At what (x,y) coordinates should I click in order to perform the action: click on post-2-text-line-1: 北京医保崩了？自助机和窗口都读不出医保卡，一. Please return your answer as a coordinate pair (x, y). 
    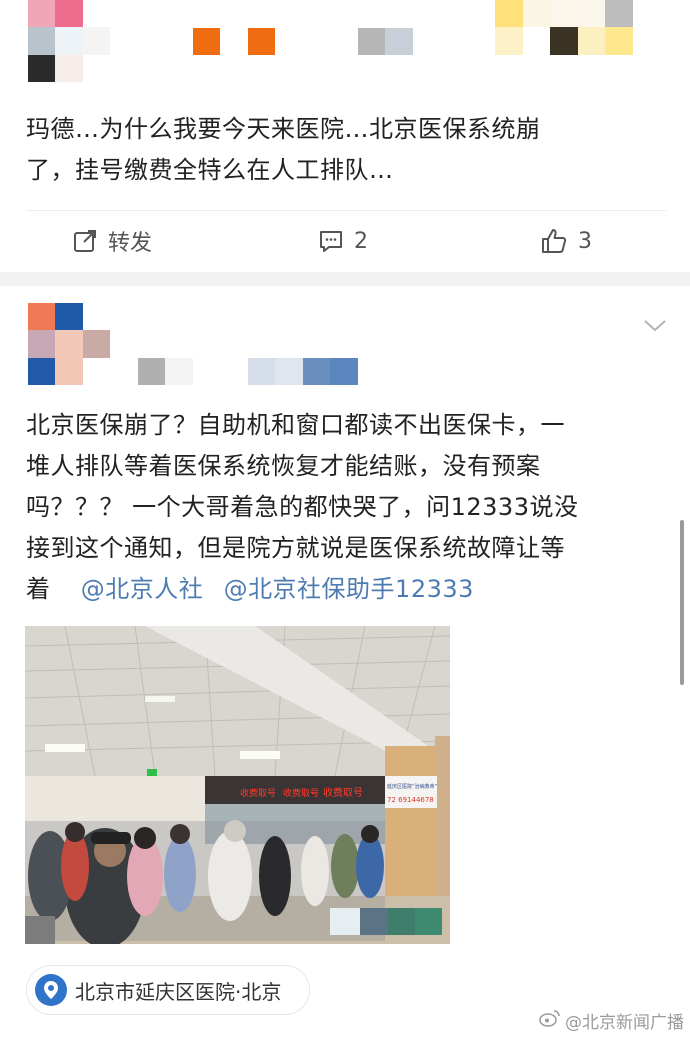
    Looking at the image, I should click on (295, 425).